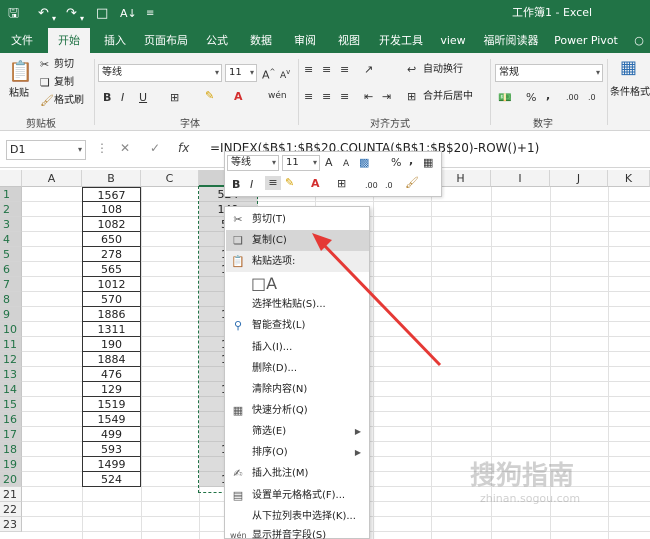  Describe the element at coordinates (381, 304) in the screenshot. I see `arrow-shaft` at that location.